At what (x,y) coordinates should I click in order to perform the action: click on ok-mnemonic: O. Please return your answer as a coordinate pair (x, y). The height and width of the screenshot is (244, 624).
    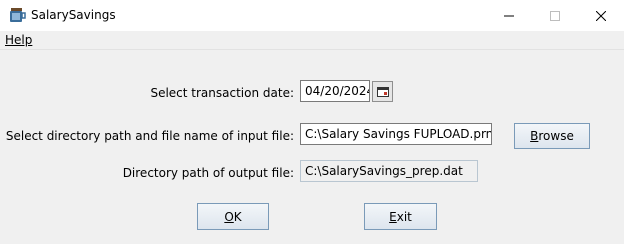
    Looking at the image, I should click on (229, 216).